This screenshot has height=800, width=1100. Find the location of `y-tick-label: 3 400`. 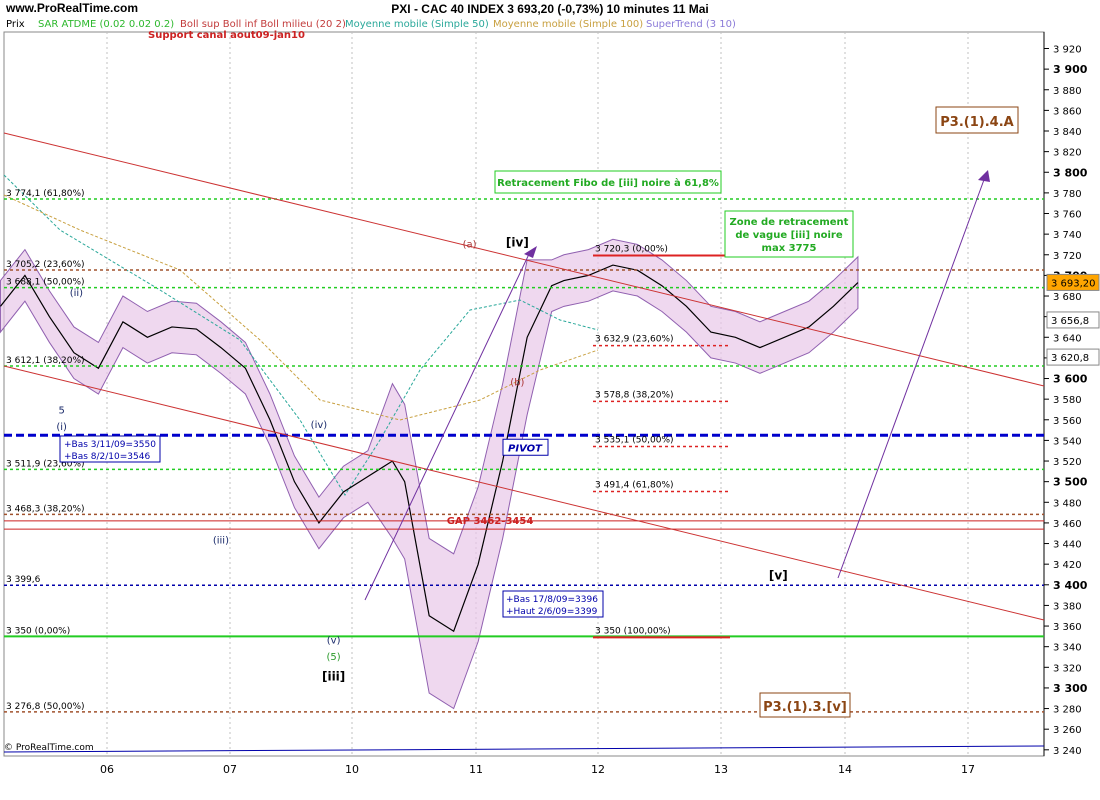

y-tick-label: 3 400 is located at coordinates (1070, 585).